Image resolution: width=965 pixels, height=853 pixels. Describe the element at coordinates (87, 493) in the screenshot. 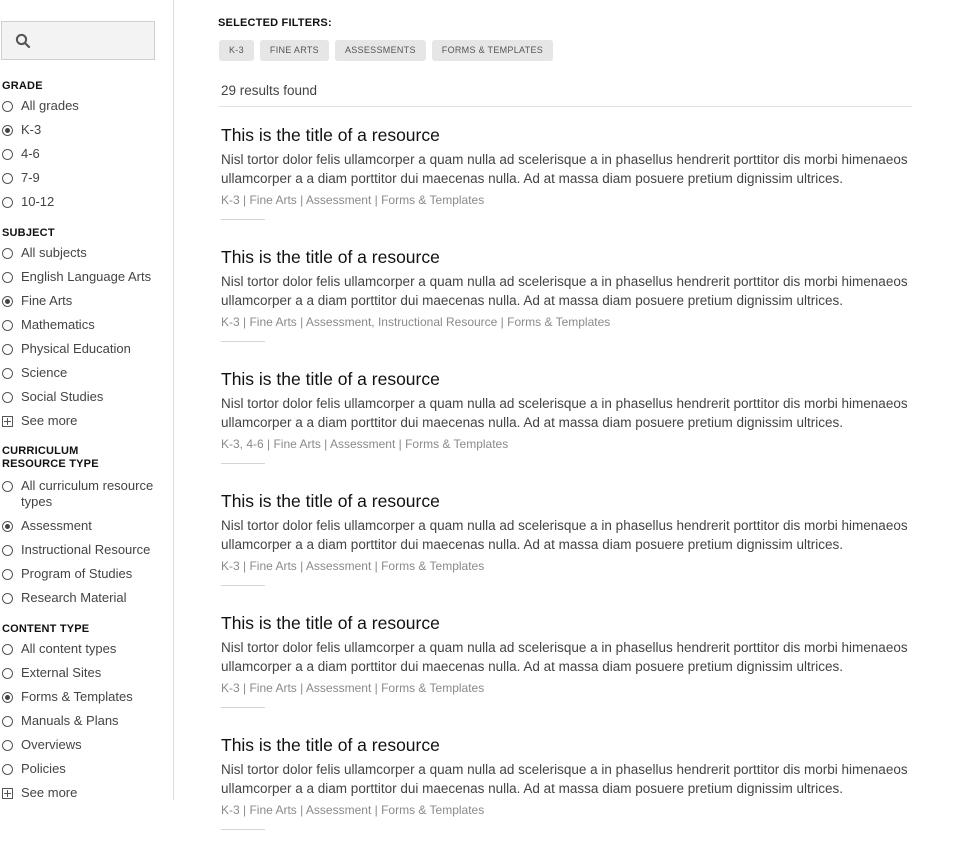

I see `option-label: All curriculum resource types` at that location.